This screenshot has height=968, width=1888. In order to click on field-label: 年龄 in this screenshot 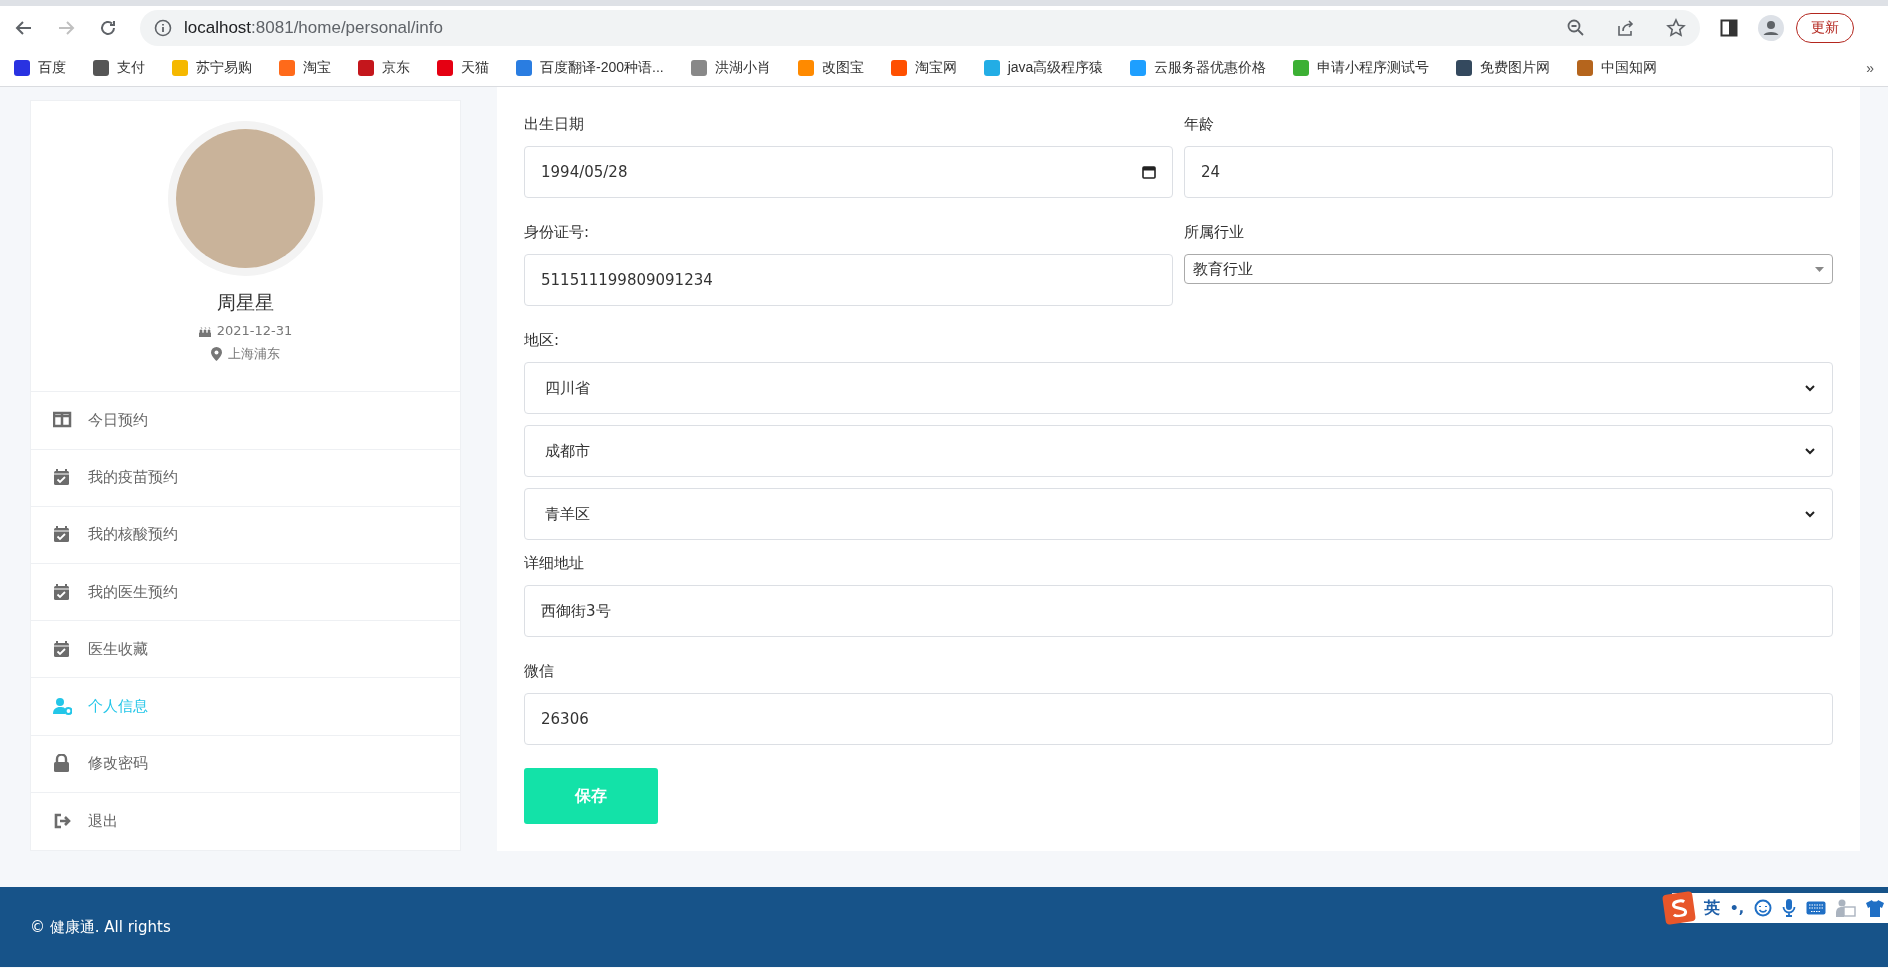, I will do `click(1199, 124)`.